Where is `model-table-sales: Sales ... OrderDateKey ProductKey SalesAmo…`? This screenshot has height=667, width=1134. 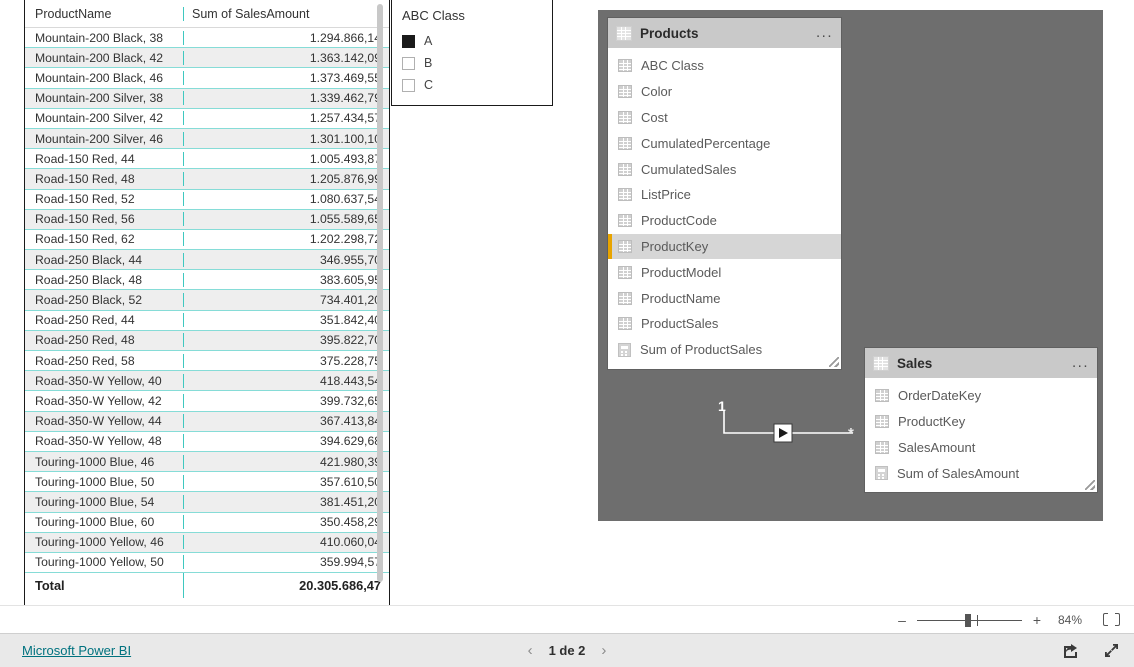 model-table-sales: Sales ... OrderDateKey ProductKey SalesAmo… is located at coordinates (981, 420).